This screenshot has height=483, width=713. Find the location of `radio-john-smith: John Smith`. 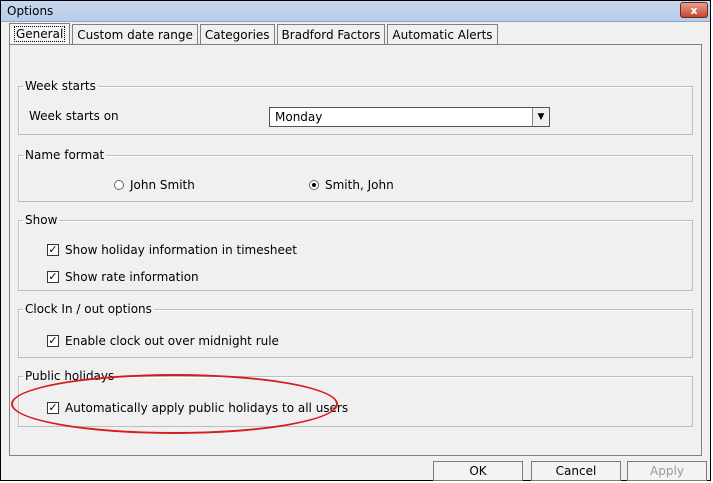

radio-john-smith: John Smith is located at coordinates (154, 185).